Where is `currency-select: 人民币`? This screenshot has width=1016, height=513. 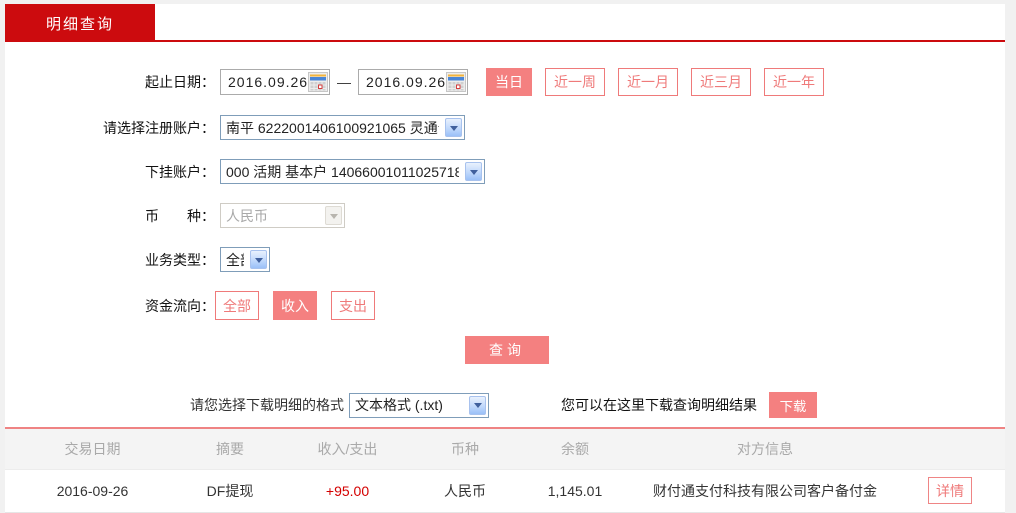 currency-select: 人民币 is located at coordinates (282, 215).